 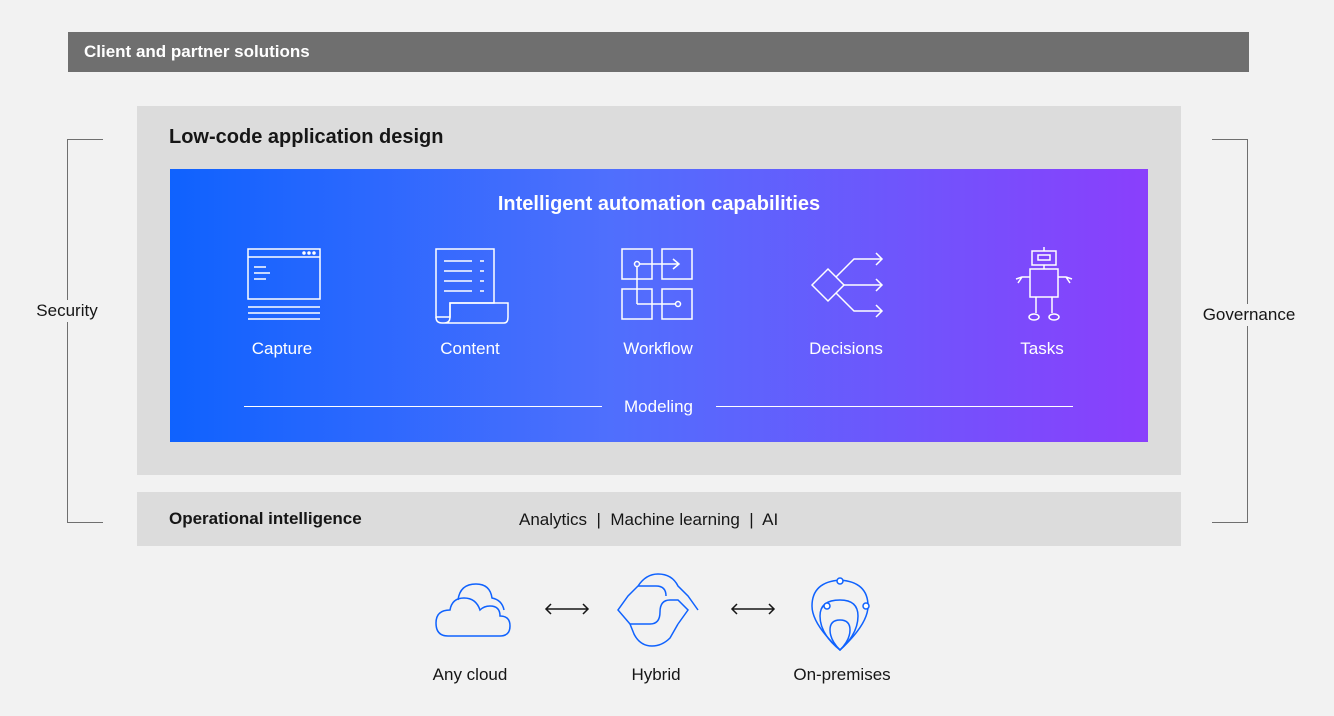 What do you see at coordinates (1230, 331) in the screenshot?
I see `governance-bracket` at bounding box center [1230, 331].